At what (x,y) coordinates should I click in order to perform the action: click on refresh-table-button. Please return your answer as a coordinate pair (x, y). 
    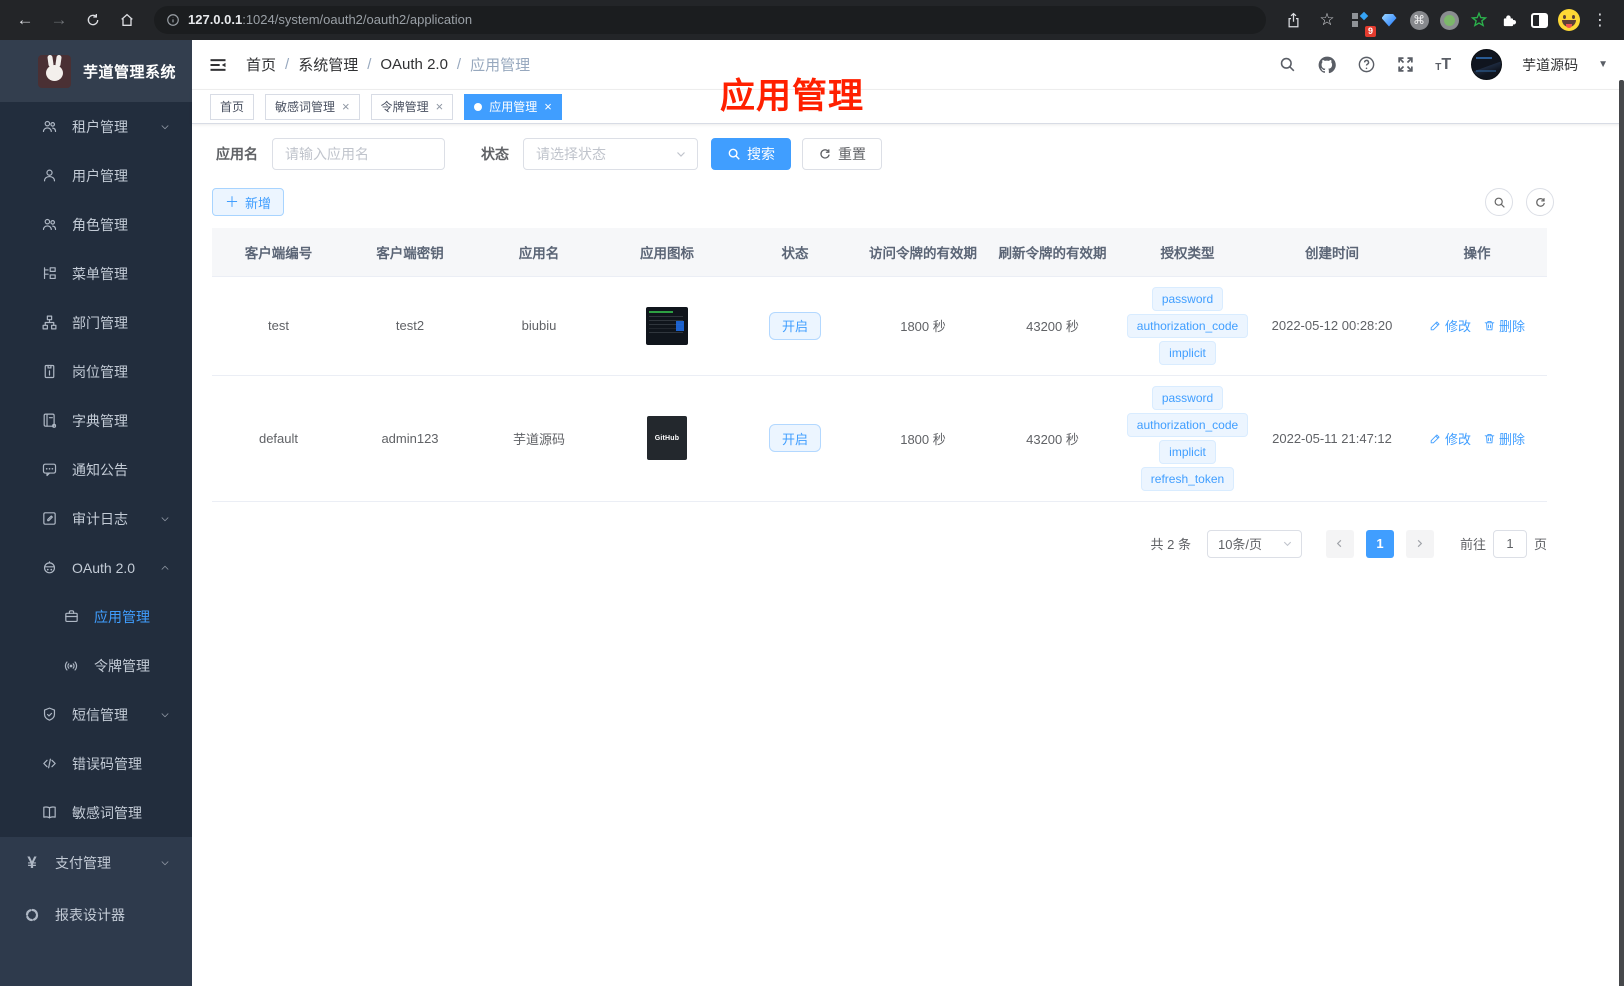
    Looking at the image, I should click on (1540, 202).